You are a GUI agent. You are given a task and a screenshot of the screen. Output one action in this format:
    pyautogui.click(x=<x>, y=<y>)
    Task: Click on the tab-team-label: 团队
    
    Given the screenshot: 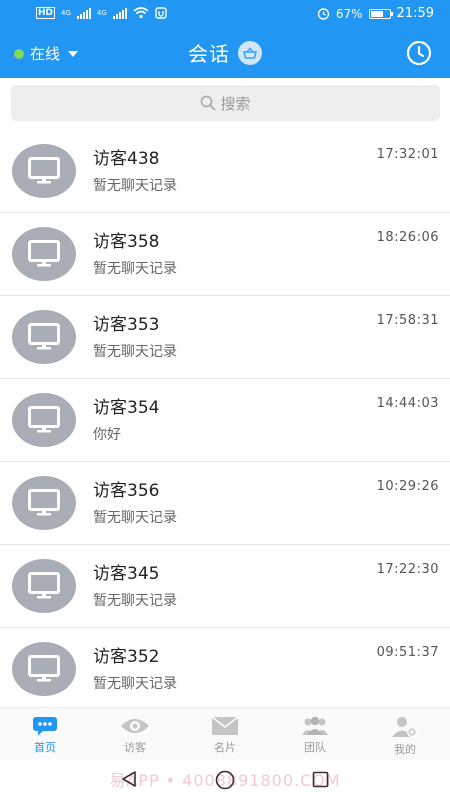 What is the action you would take?
    pyautogui.click(x=315, y=747)
    